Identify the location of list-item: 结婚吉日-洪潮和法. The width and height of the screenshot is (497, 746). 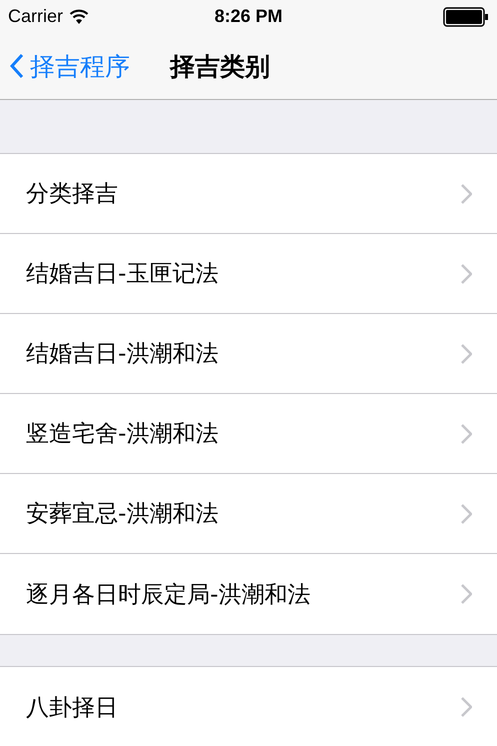
(248, 354).